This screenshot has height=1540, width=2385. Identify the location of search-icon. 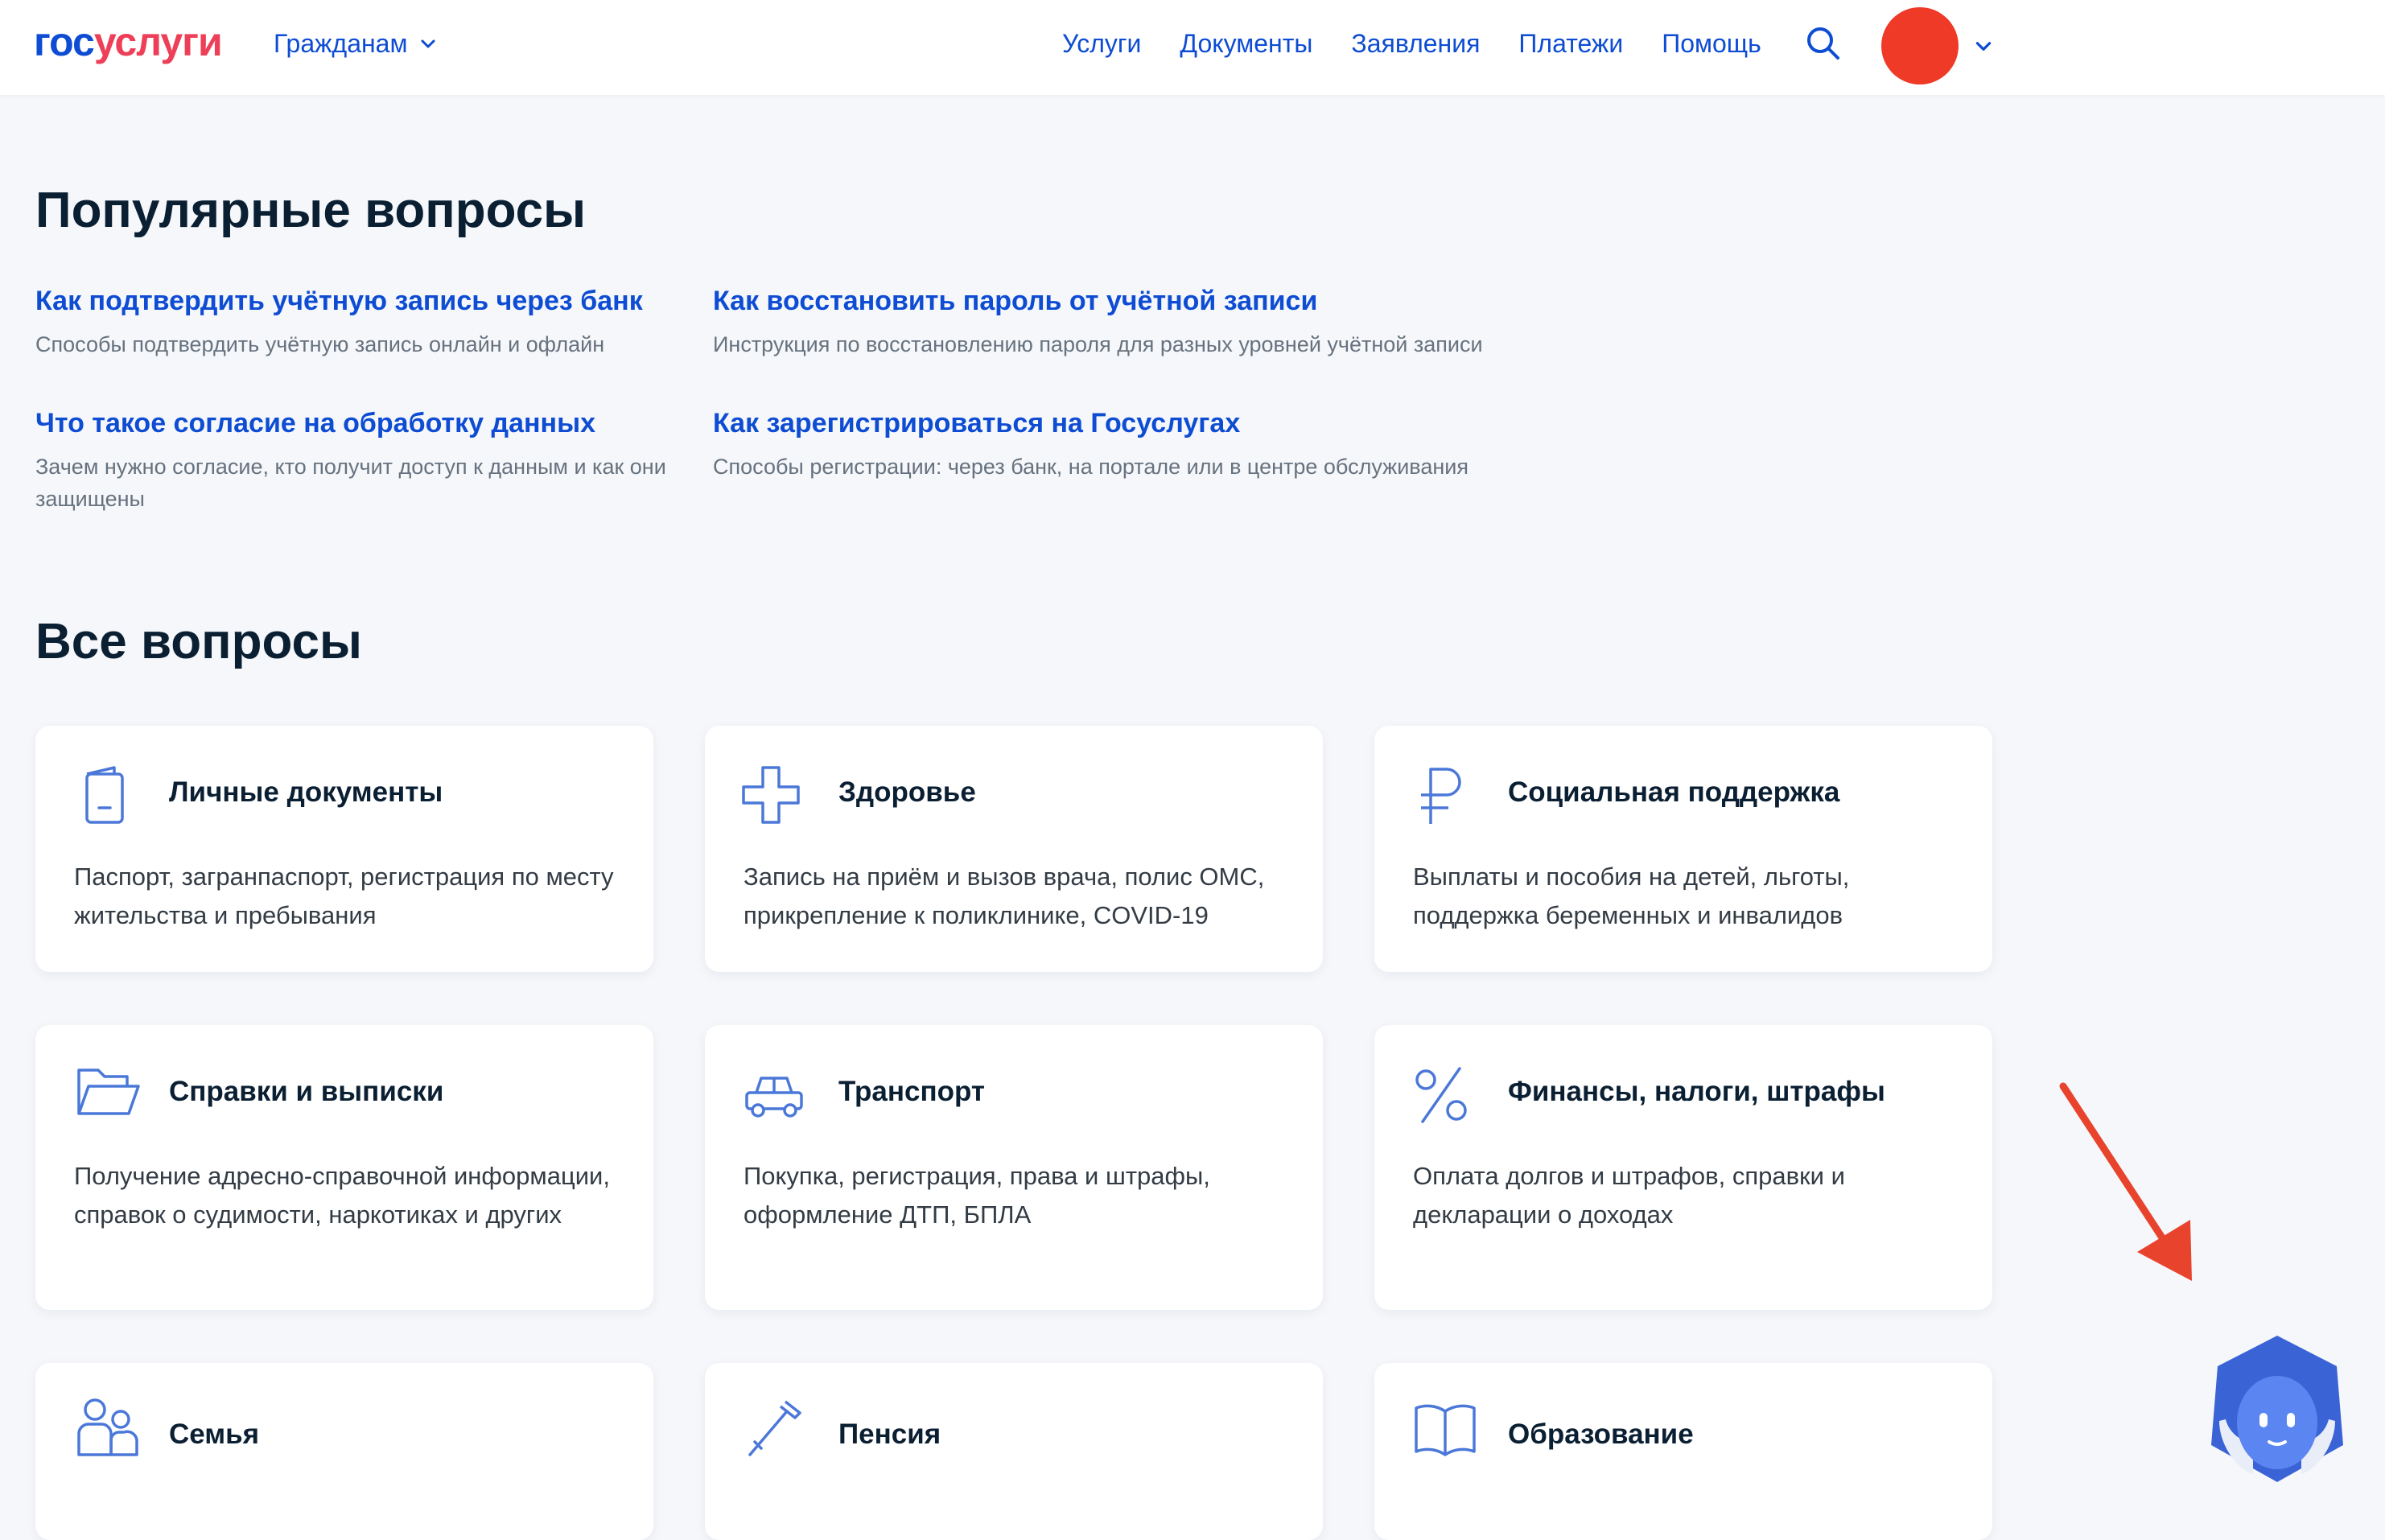
(1823, 43).